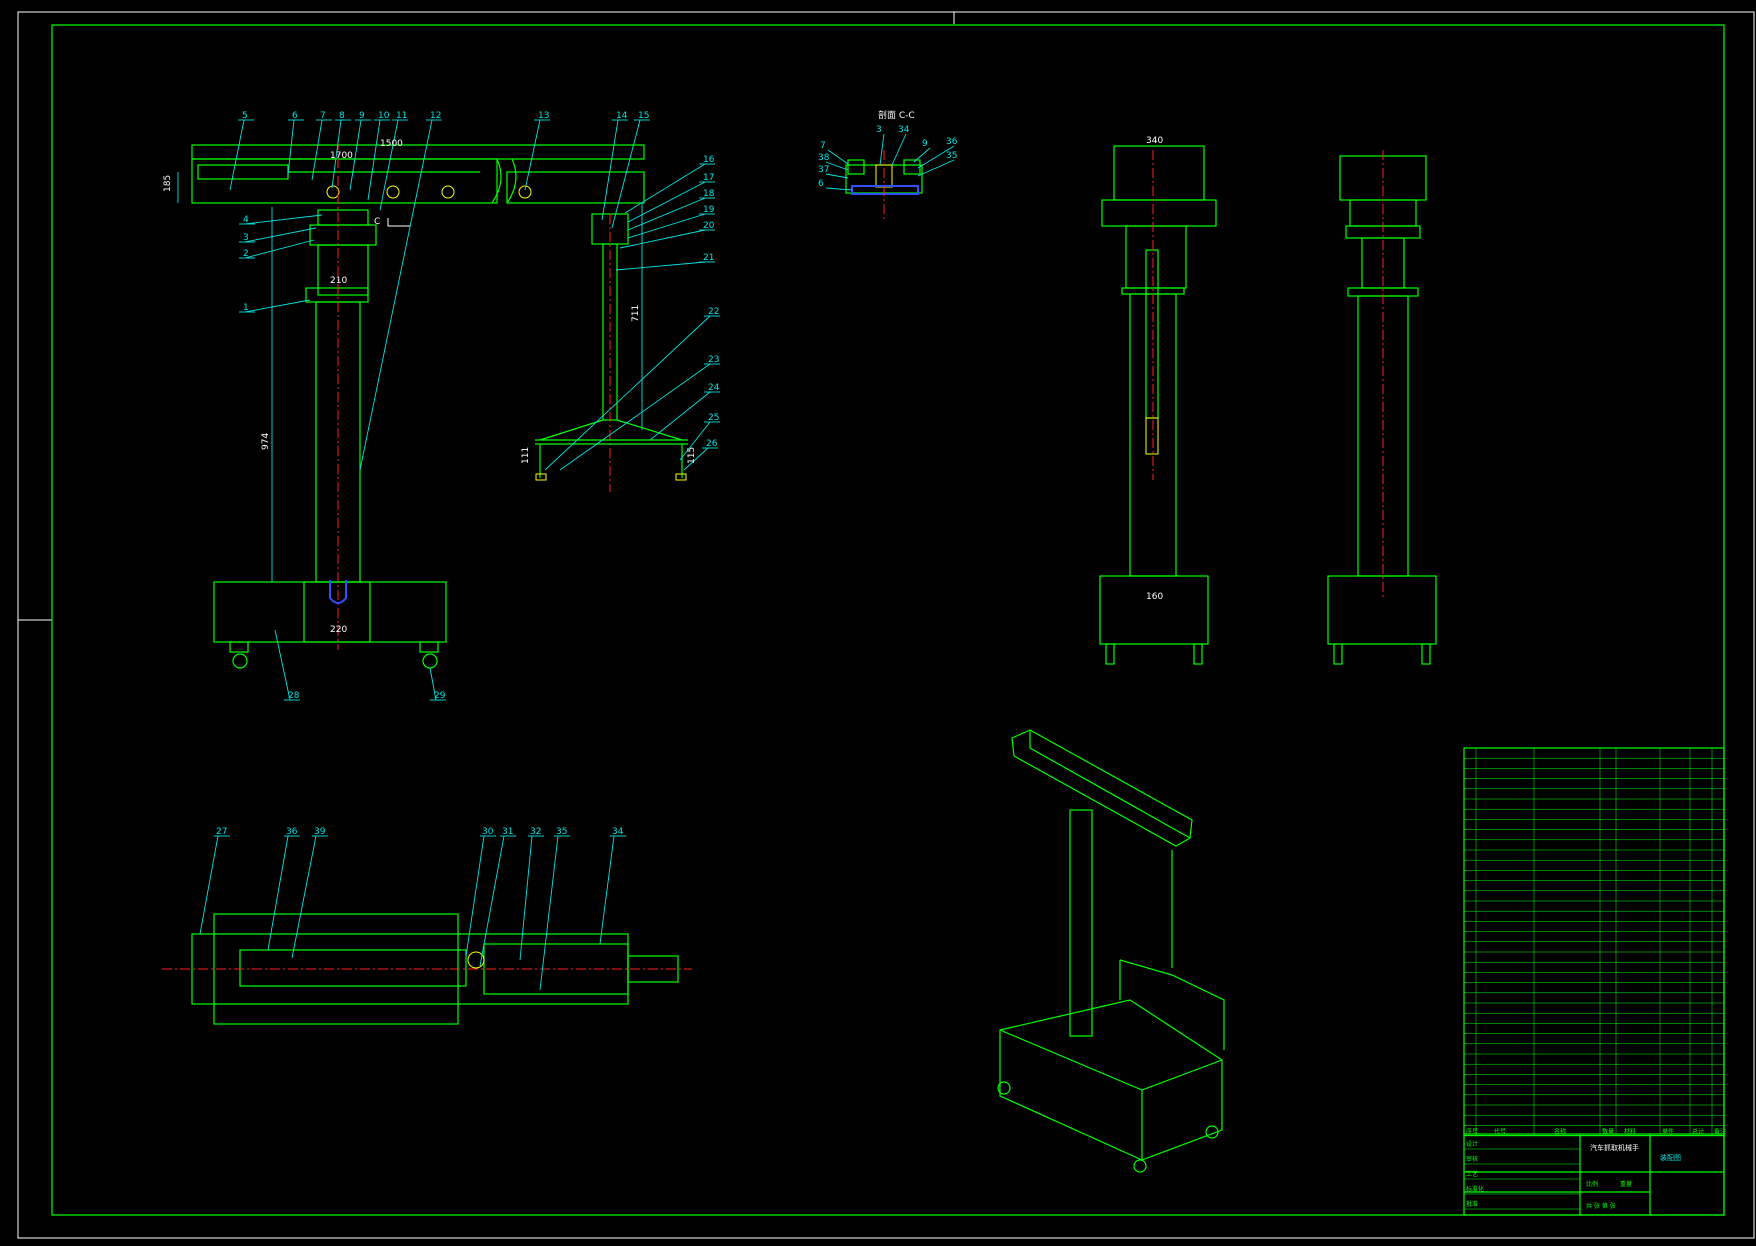 The height and width of the screenshot is (1246, 1756). What do you see at coordinates (418, 152) in the screenshot?
I see `arm-top-frame` at bounding box center [418, 152].